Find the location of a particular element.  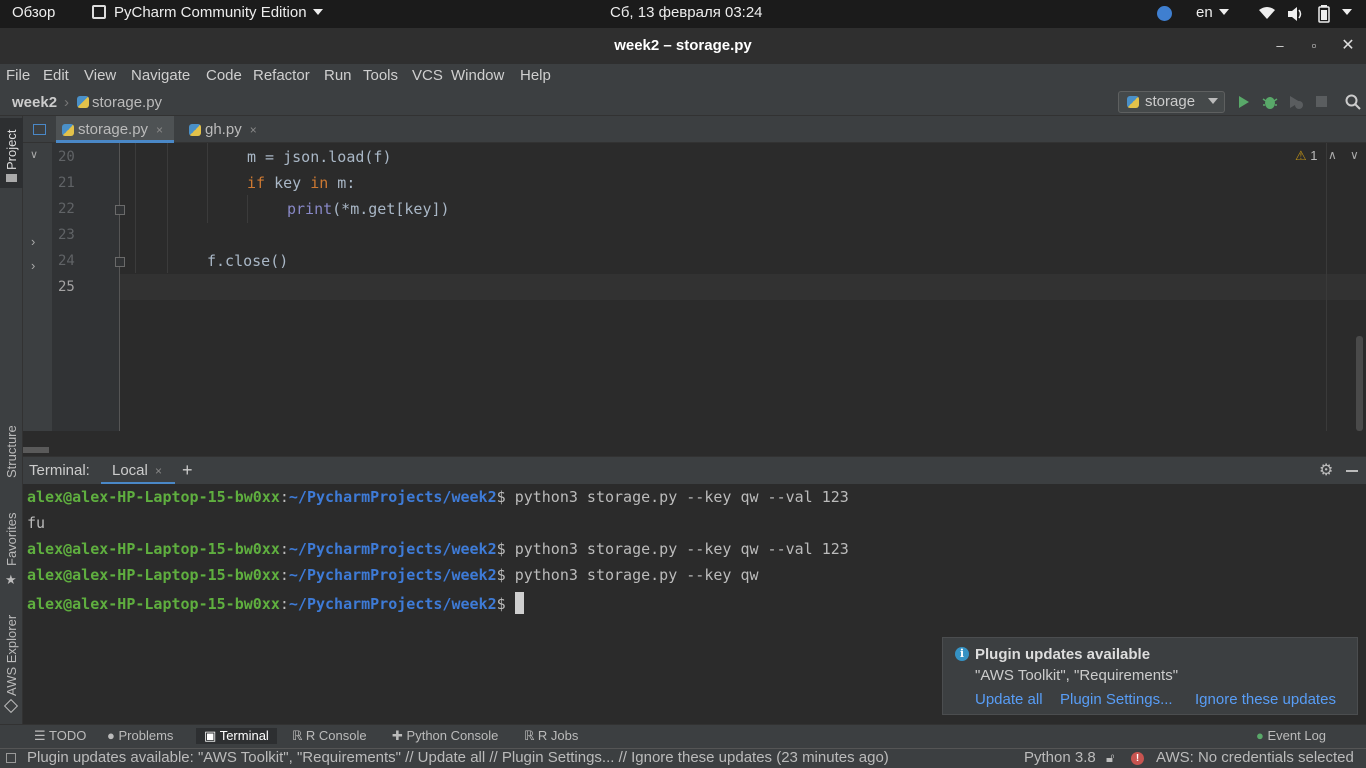

prompt-symbol: $ is located at coordinates (505, 497).